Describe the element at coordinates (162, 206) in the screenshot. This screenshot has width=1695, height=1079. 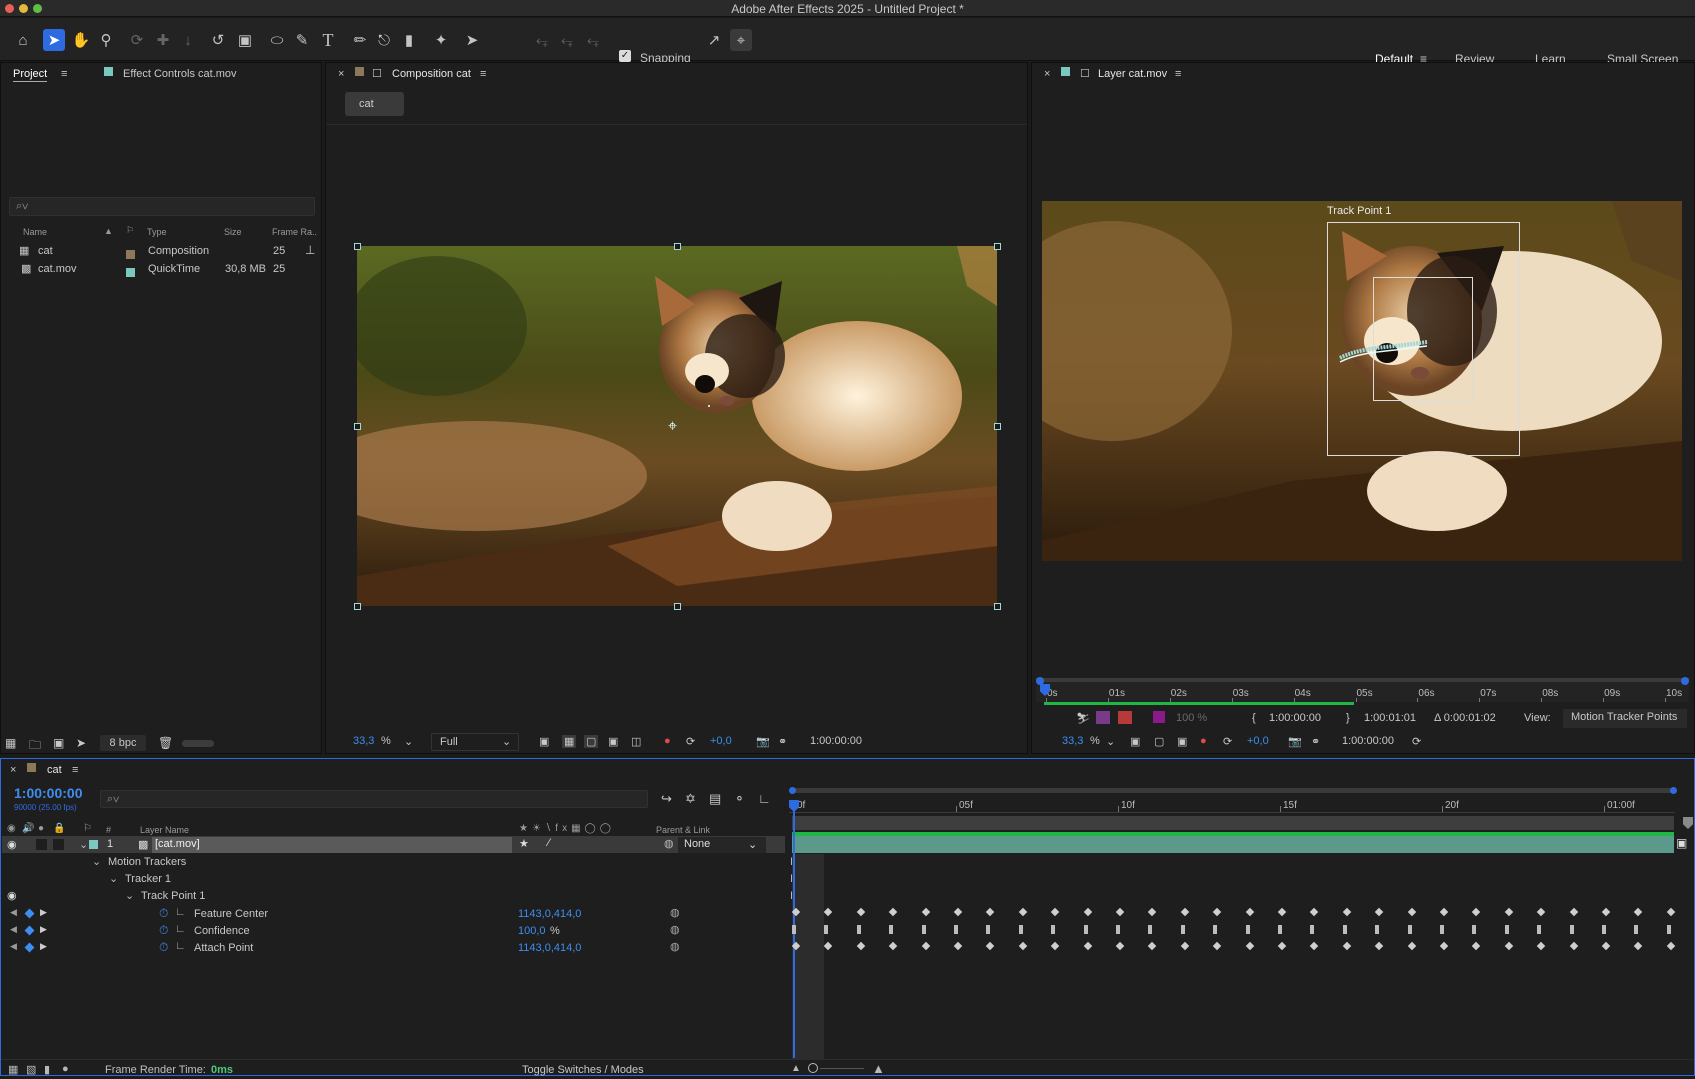
I see `project-search-input: ⌕∨` at that location.